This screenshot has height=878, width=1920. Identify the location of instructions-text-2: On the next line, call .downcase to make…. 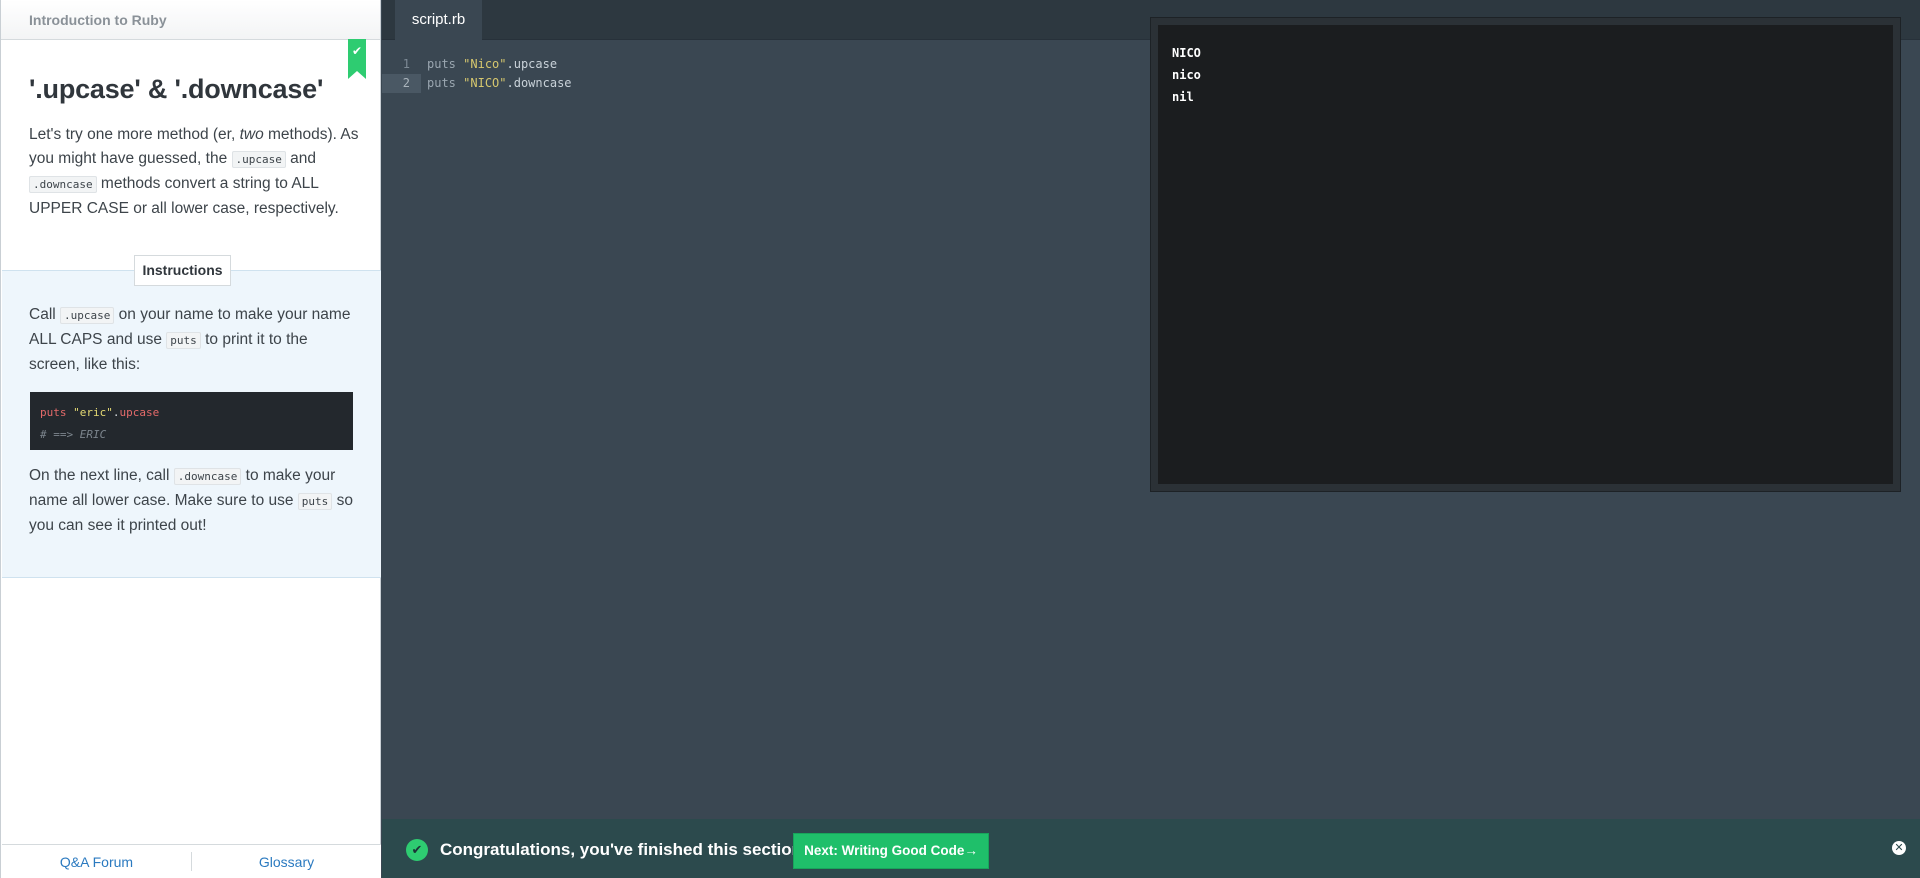
(191, 500).